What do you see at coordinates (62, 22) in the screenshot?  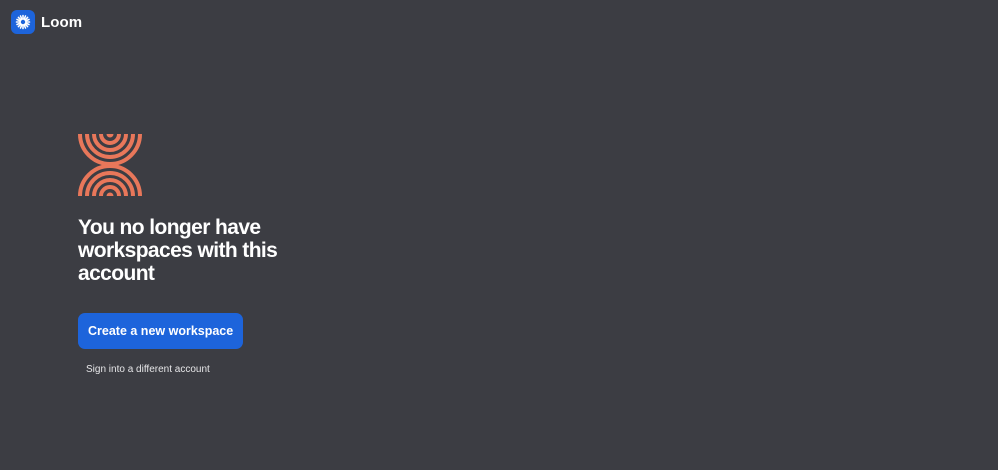 I see `brand-name: Loom` at bounding box center [62, 22].